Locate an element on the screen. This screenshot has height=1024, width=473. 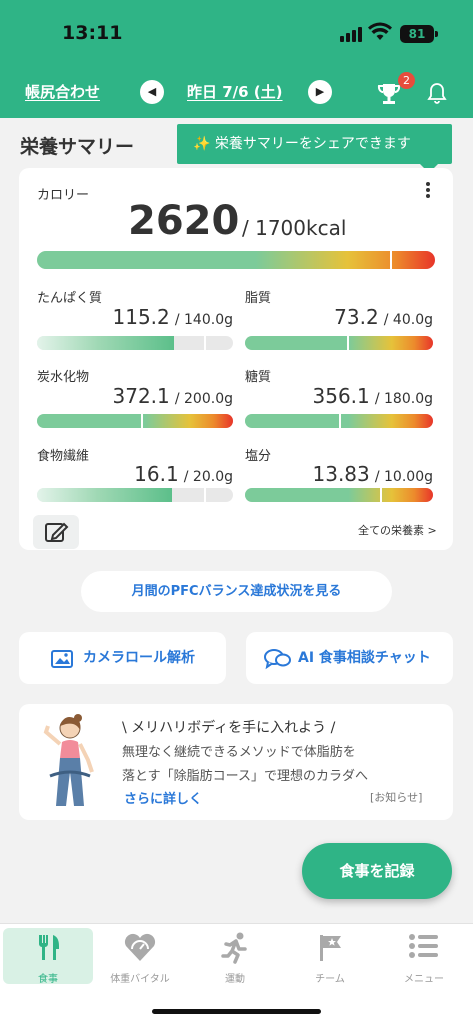
chat-icon is located at coordinates (277, 659).